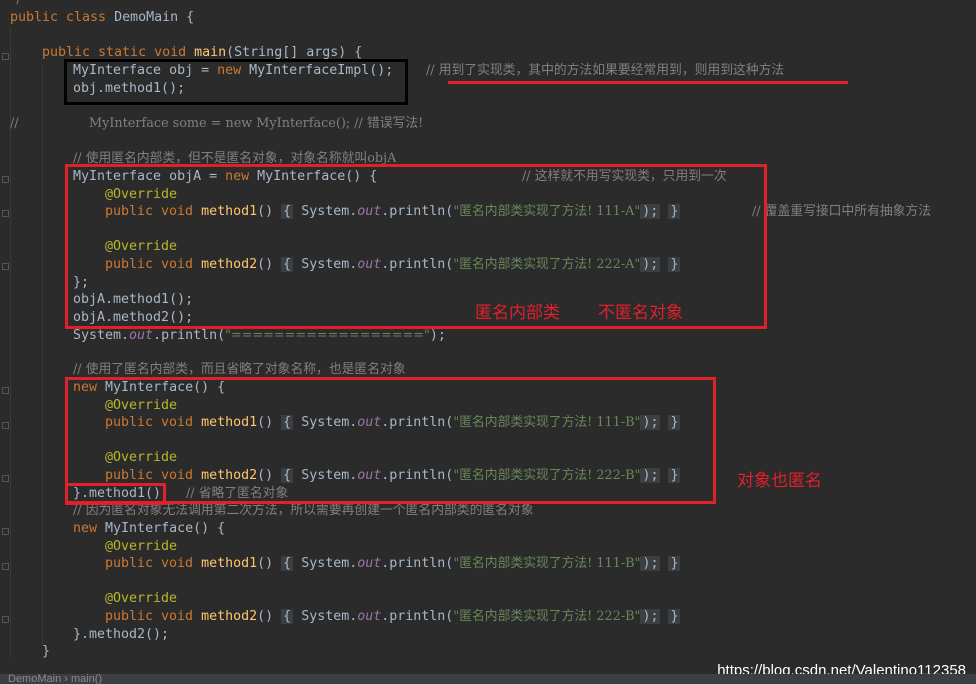  What do you see at coordinates (15, 4) in the screenshot?
I see `code-line: */` at bounding box center [15, 4].